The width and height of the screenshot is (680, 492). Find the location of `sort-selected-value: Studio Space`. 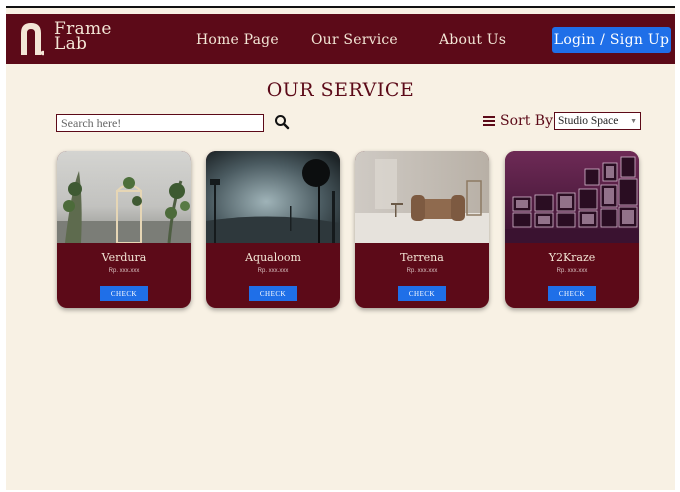

sort-selected-value: Studio Space is located at coordinates (588, 121).